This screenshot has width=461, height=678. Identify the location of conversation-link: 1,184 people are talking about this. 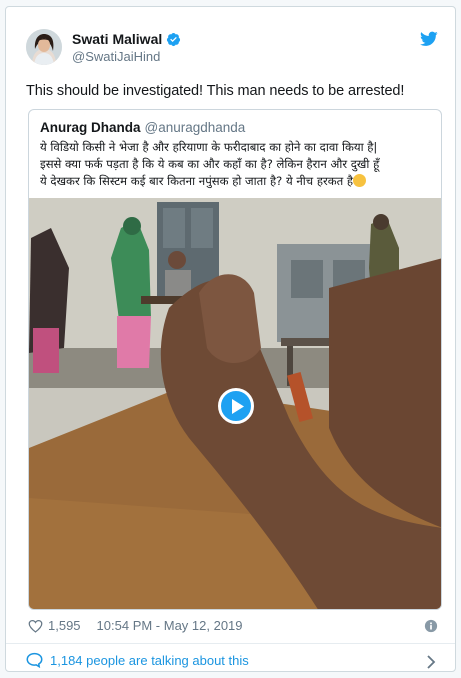
(137, 660).